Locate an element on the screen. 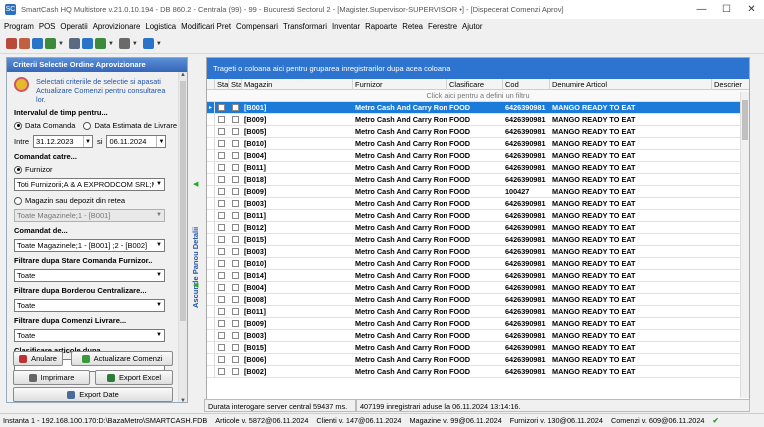  menu-aprovizionare: Aprovizionare is located at coordinates (117, 26).